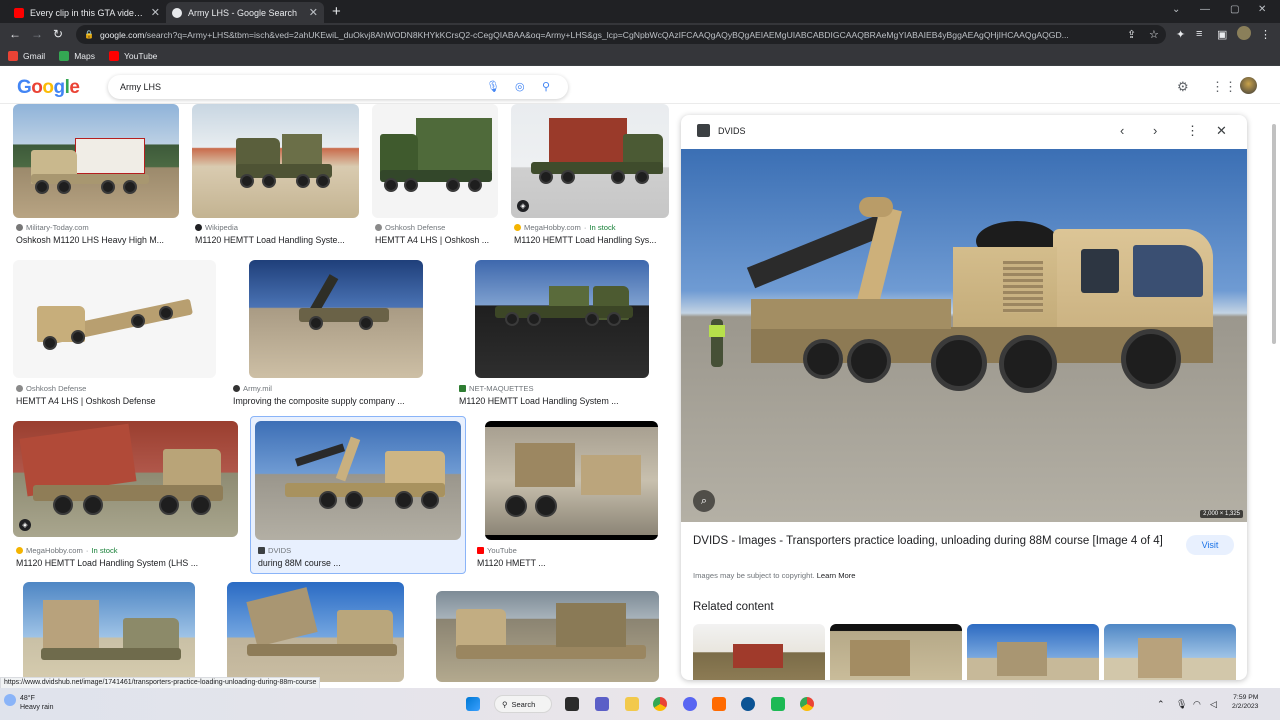 The height and width of the screenshot is (720, 1280). I want to click on menu-kebab-icon: ⋮, so click(1265, 34).